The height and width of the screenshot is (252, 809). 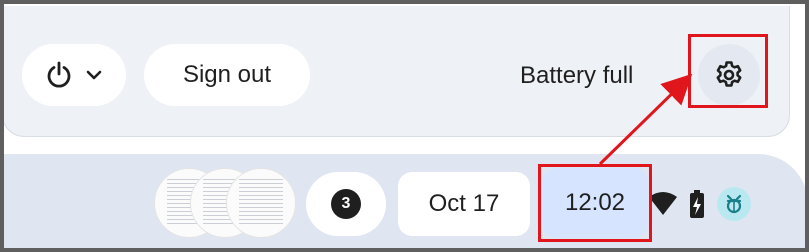 I want to click on notification-center-button: 3, so click(x=346, y=204).